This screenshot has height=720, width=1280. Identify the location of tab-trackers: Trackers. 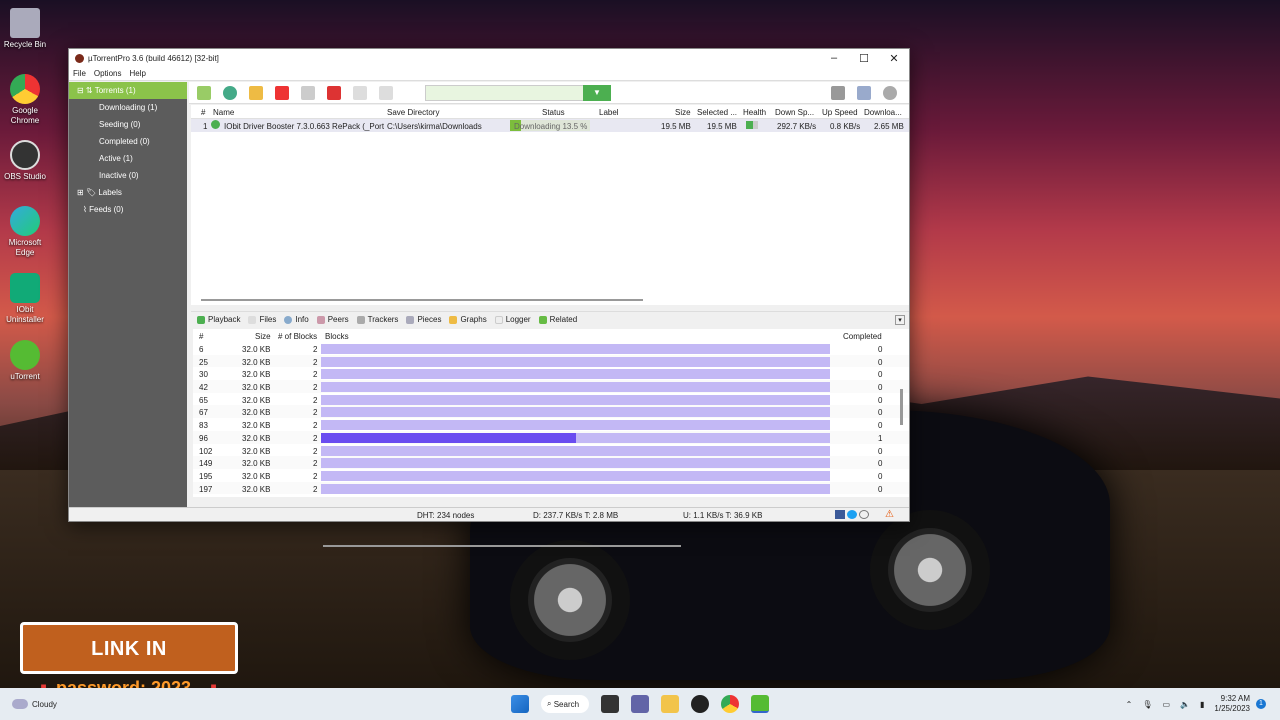
(377, 319).